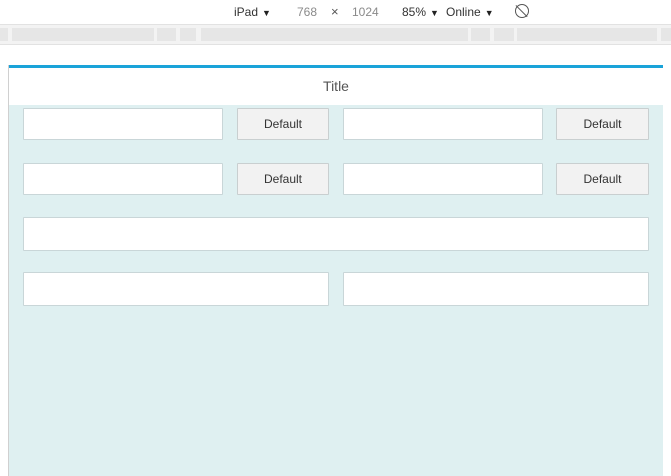 The image size is (671, 476). Describe the element at coordinates (336, 86) in the screenshot. I see `page-title: Title` at that location.